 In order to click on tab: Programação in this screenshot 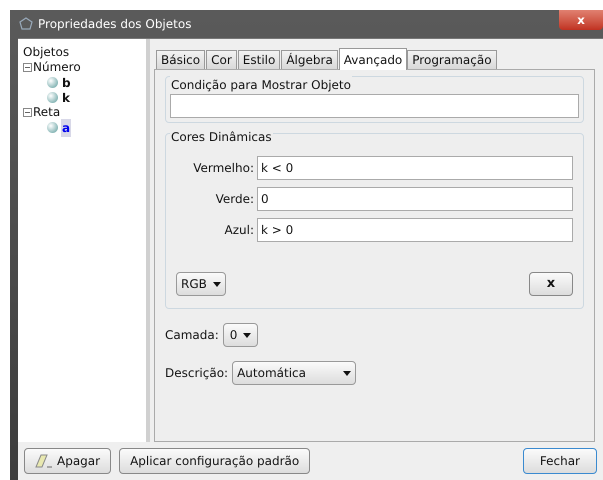, I will do `click(452, 59)`.